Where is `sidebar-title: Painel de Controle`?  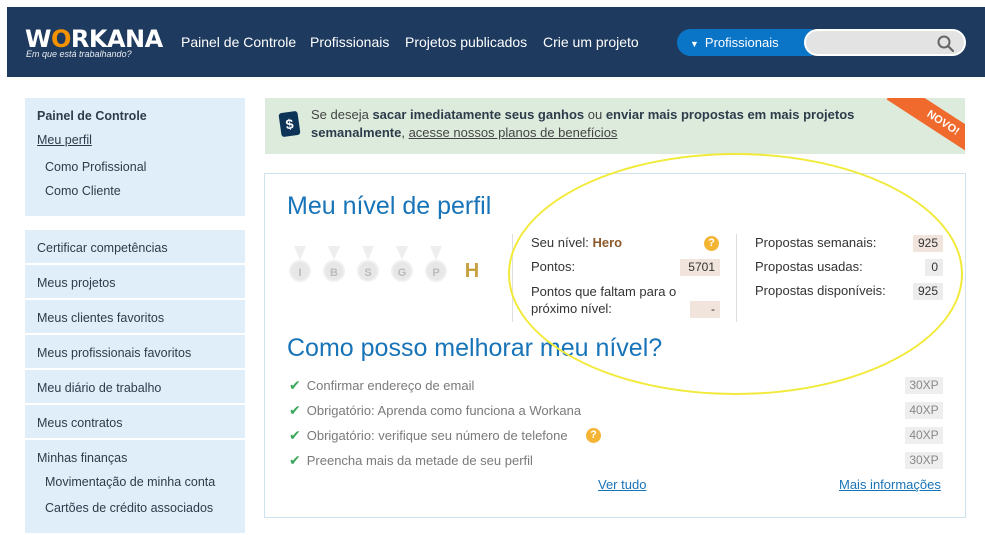 sidebar-title: Painel de Controle is located at coordinates (92, 116).